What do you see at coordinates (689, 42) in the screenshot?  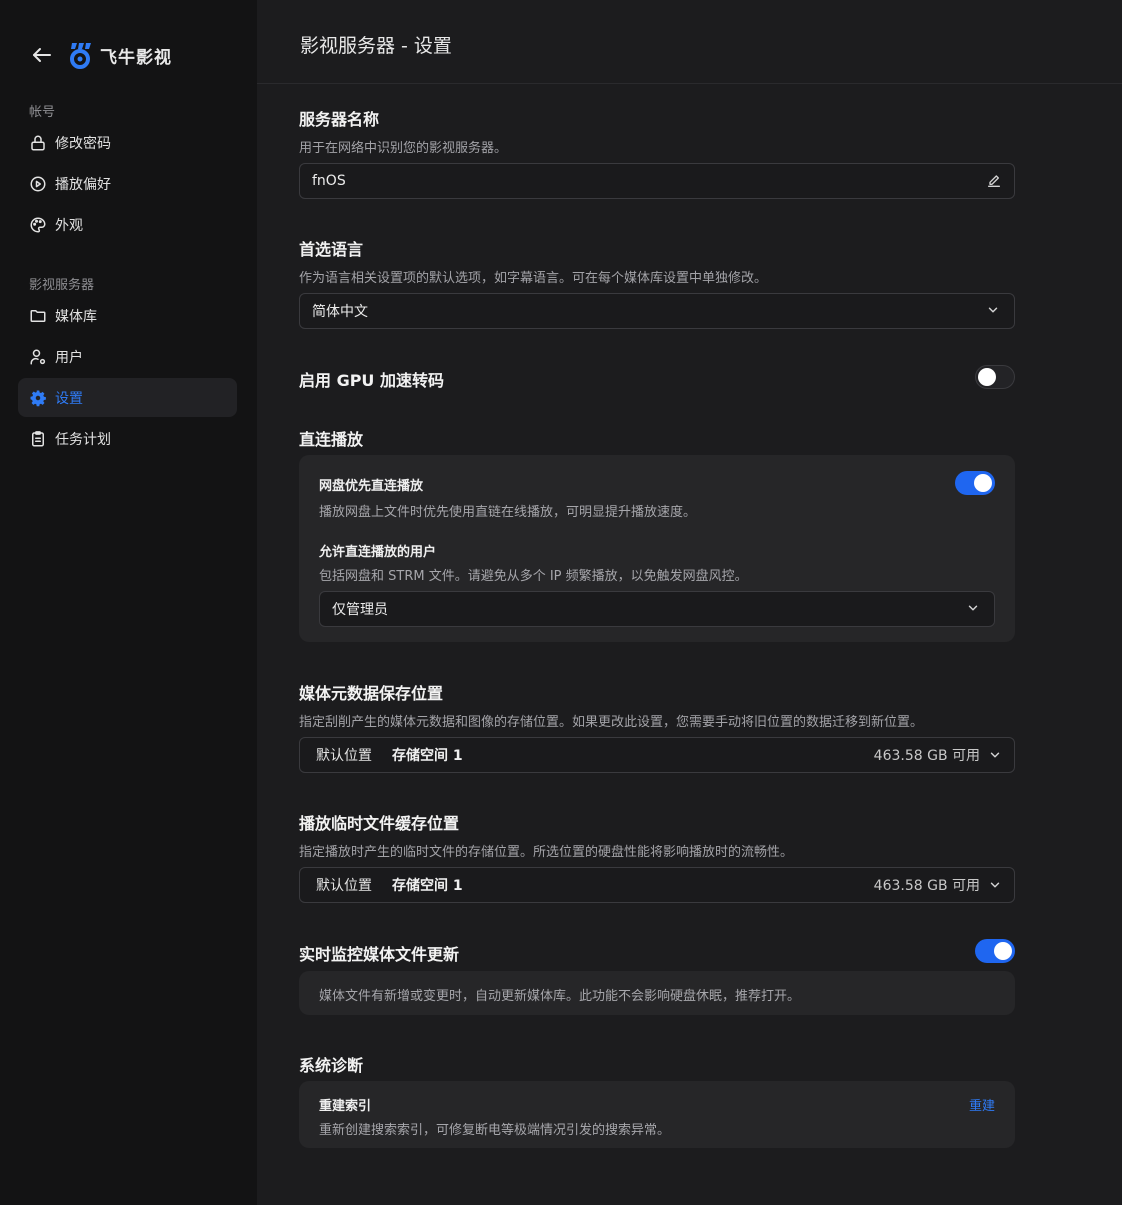 I see `page-header: 影视服务器 - 设置` at bounding box center [689, 42].